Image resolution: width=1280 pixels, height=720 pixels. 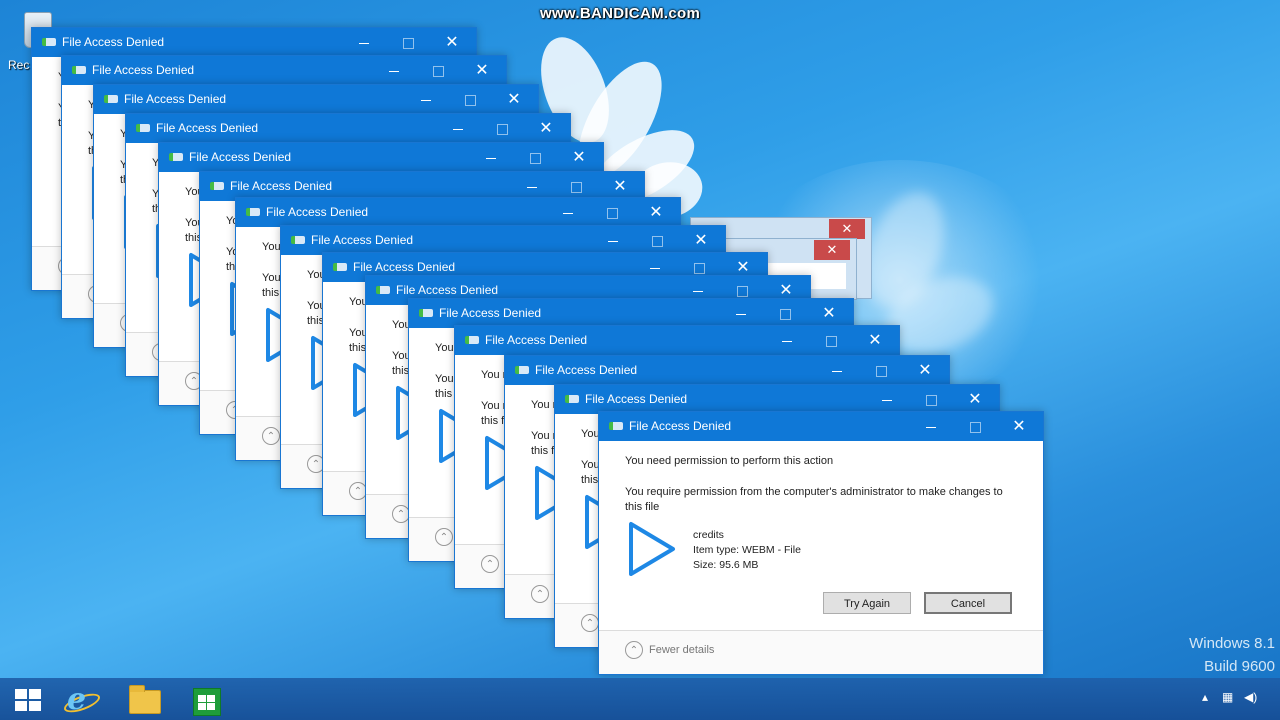 I want to click on volume-icon: ◀), so click(x=1250, y=697).